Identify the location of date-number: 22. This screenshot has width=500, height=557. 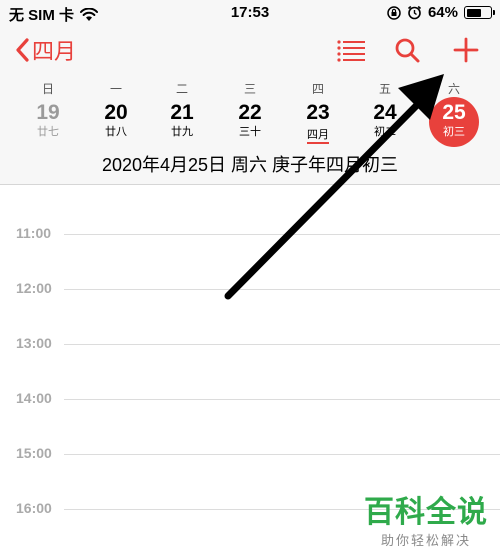
(250, 112).